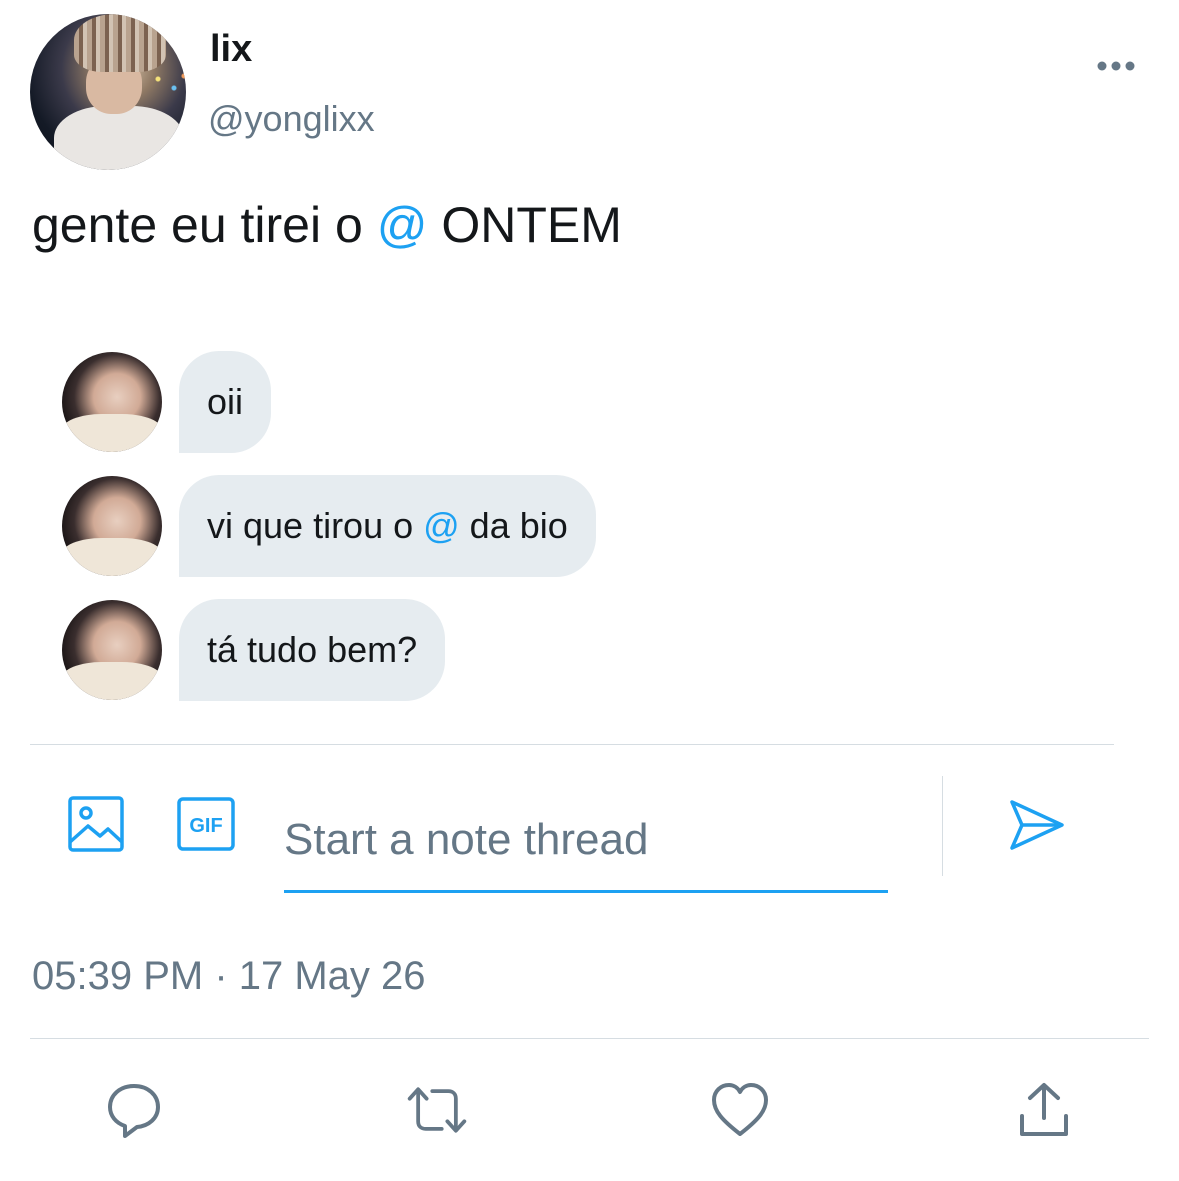 This screenshot has height=1181, width=1179. I want to click on gif-label: GIF, so click(205, 826).